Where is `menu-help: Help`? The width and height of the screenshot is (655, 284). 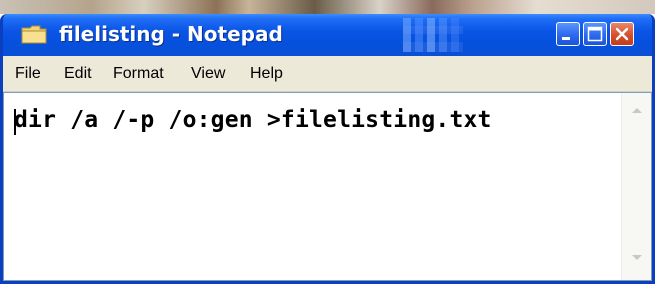 menu-help: Help is located at coordinates (266, 74).